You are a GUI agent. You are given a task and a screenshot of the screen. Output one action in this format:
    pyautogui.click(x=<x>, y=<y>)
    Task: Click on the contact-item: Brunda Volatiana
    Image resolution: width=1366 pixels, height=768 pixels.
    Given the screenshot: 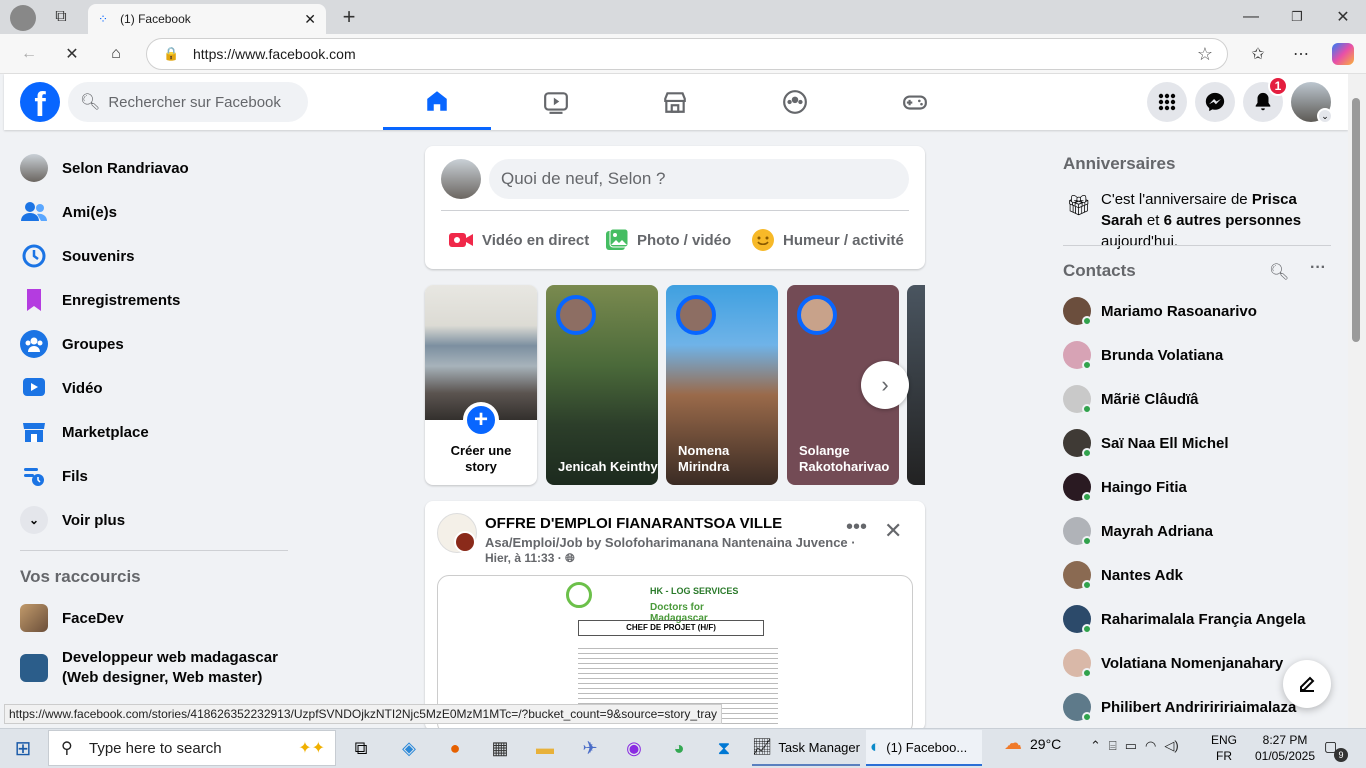 What is the action you would take?
    pyautogui.click(x=1205, y=355)
    